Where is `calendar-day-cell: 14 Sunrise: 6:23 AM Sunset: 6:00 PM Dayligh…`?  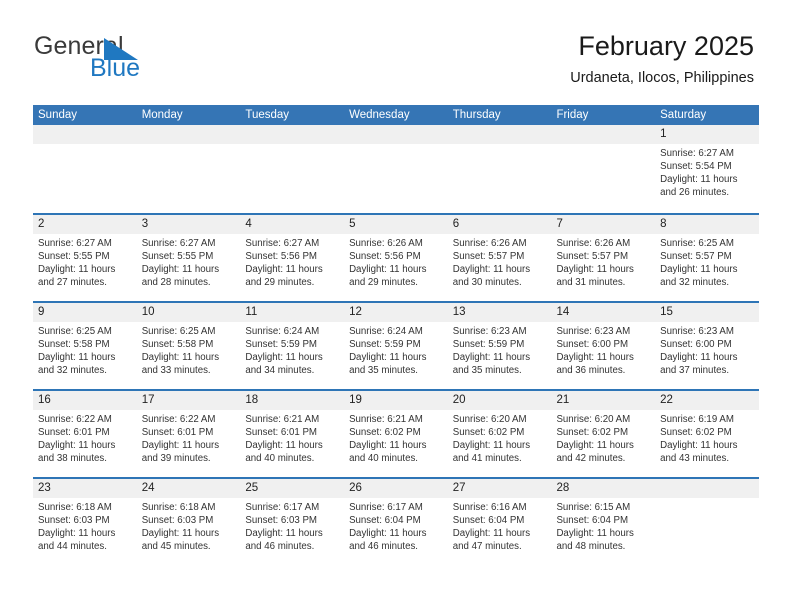 calendar-day-cell: 14 Sunrise: 6:23 AM Sunset: 6:00 PM Dayligh… is located at coordinates (603, 346).